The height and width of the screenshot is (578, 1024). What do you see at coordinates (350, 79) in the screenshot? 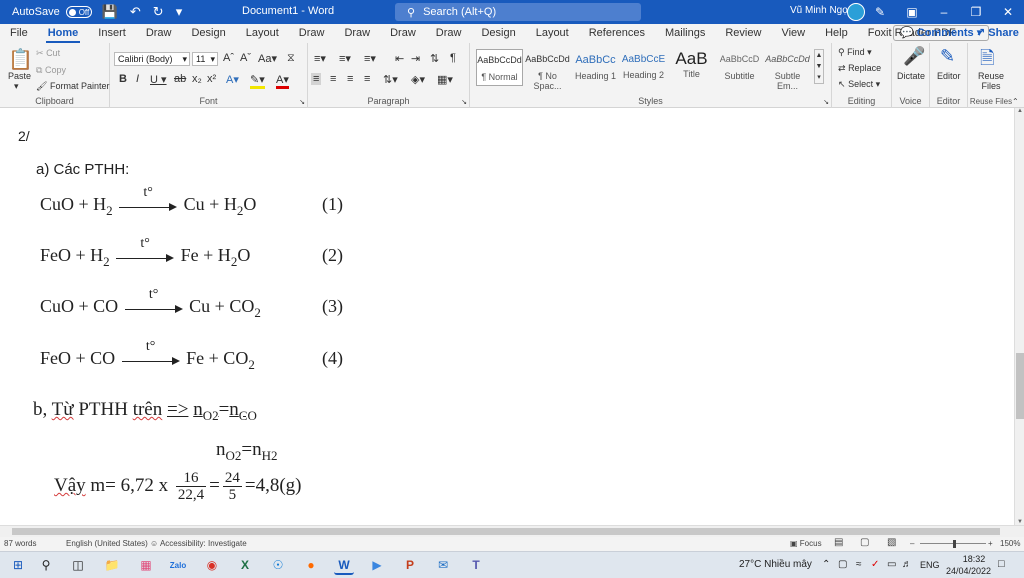
I see `align-right-icon: ≡` at bounding box center [350, 79].